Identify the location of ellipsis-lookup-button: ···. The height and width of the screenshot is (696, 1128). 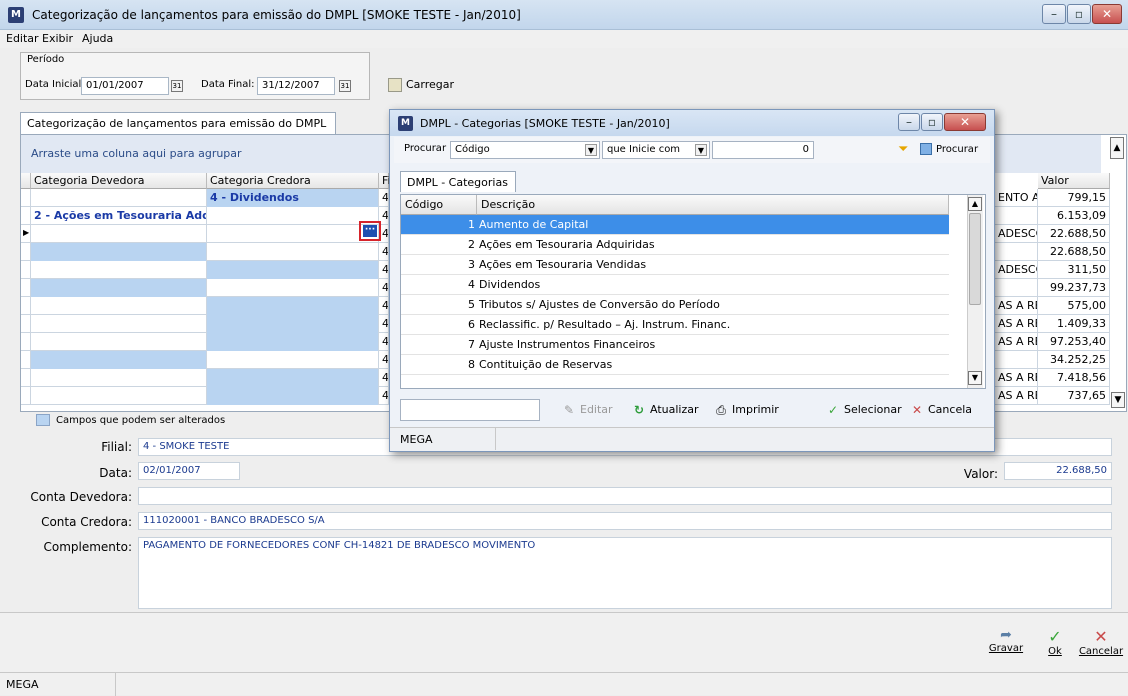
(370, 231).